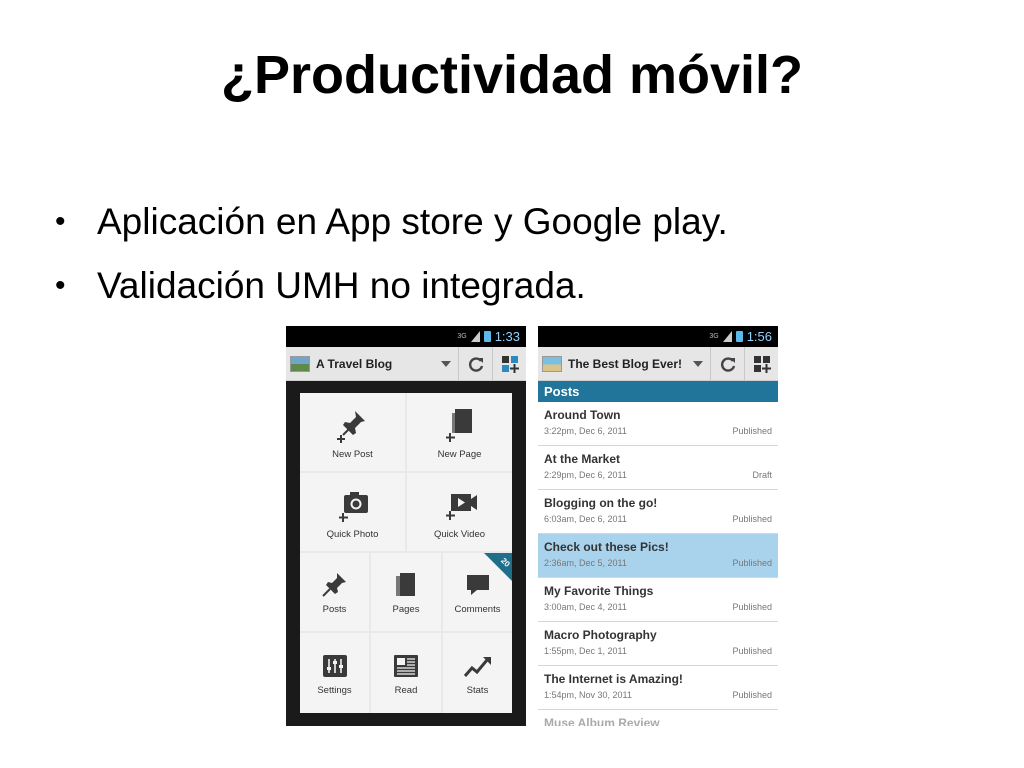  What do you see at coordinates (601, 503) in the screenshot?
I see `post-title: Blogging on the go!` at bounding box center [601, 503].